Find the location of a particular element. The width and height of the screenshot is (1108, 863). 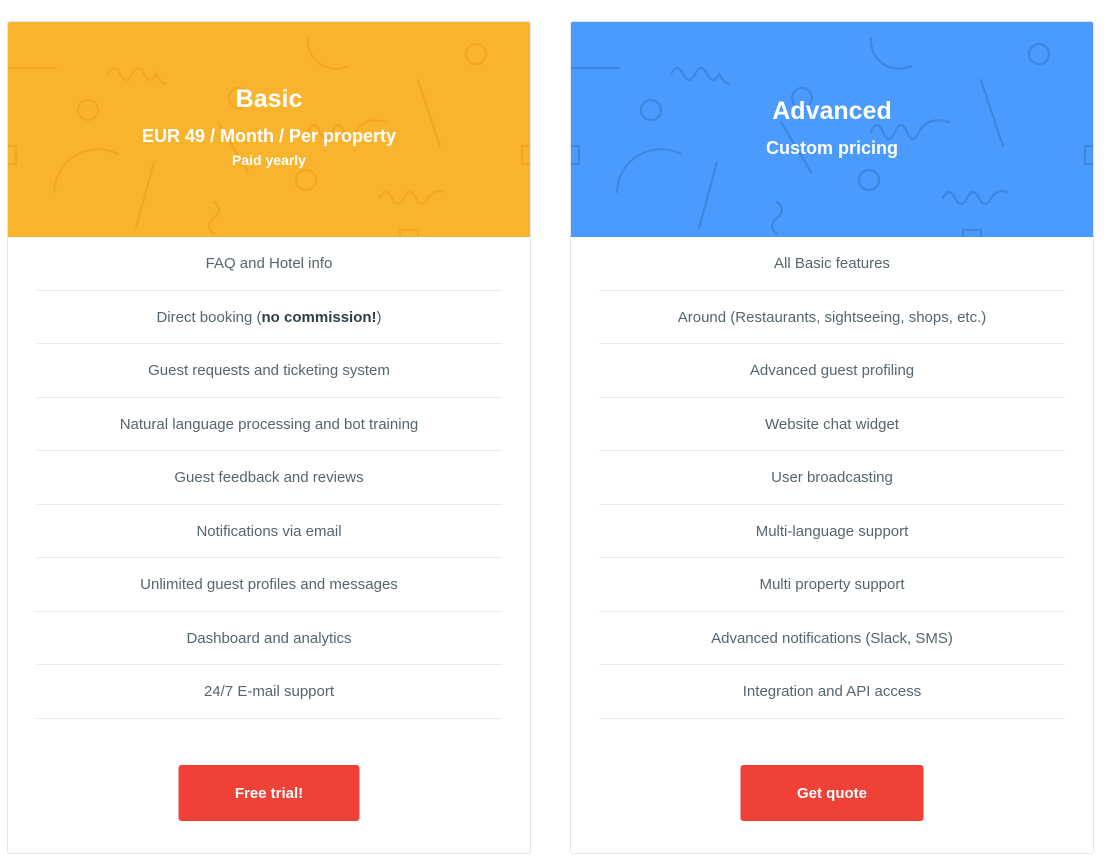

feature-item: Unlimited guest profiles and messages is located at coordinates (269, 585).